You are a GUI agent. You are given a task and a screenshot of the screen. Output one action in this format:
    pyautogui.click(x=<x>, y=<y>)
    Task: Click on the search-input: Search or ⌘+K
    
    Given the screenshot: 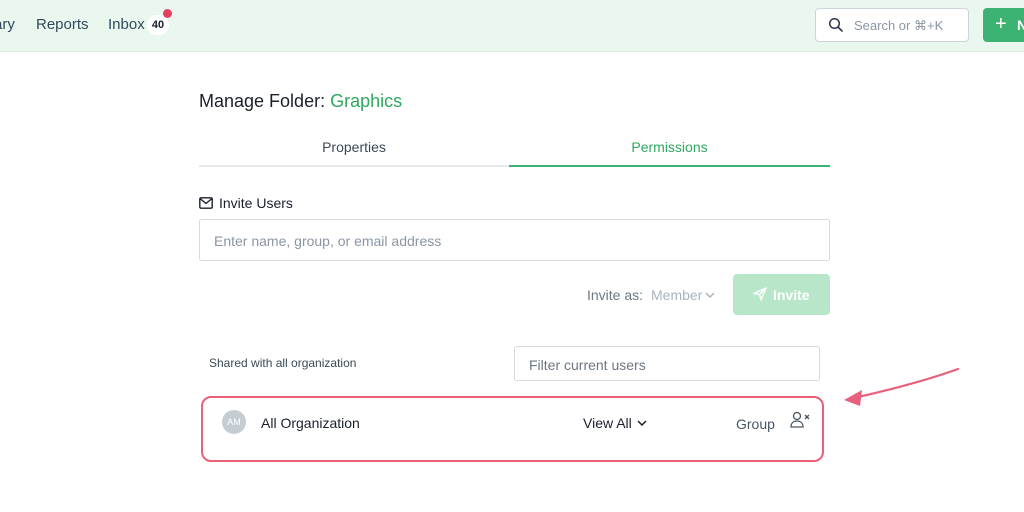 What is the action you would take?
    pyautogui.click(x=892, y=25)
    